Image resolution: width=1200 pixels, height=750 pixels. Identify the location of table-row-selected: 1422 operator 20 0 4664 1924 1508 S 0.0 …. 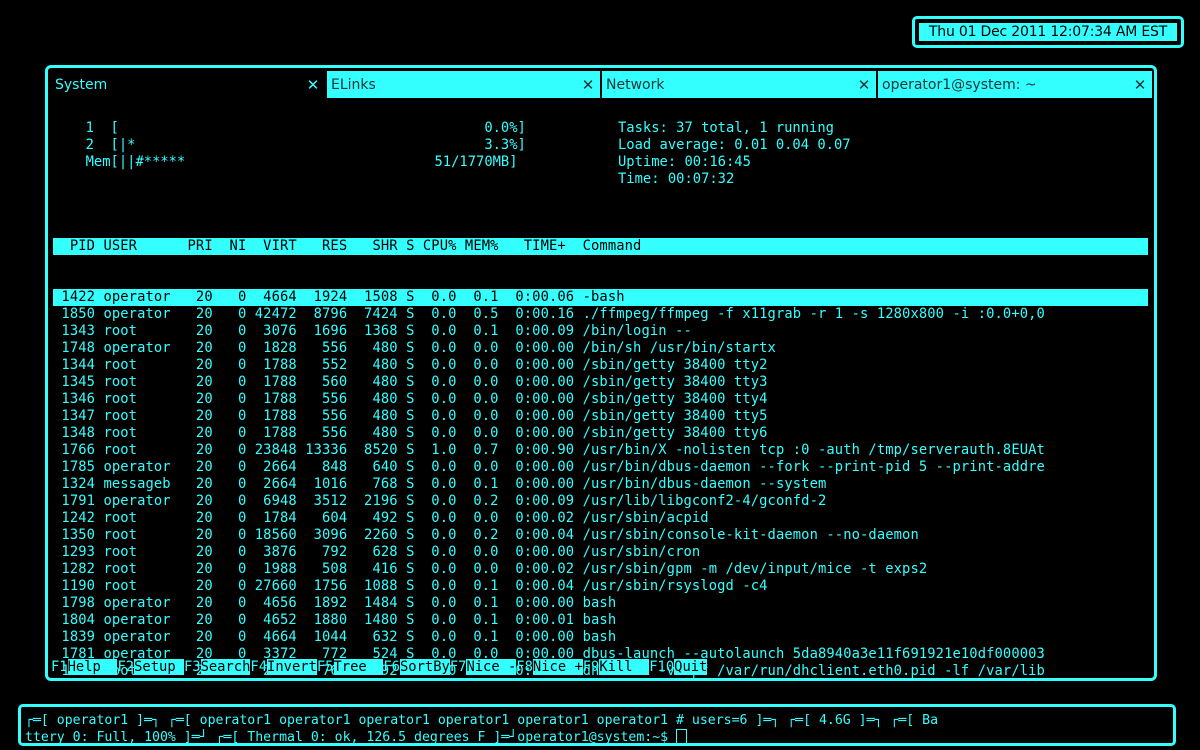
(600, 297).